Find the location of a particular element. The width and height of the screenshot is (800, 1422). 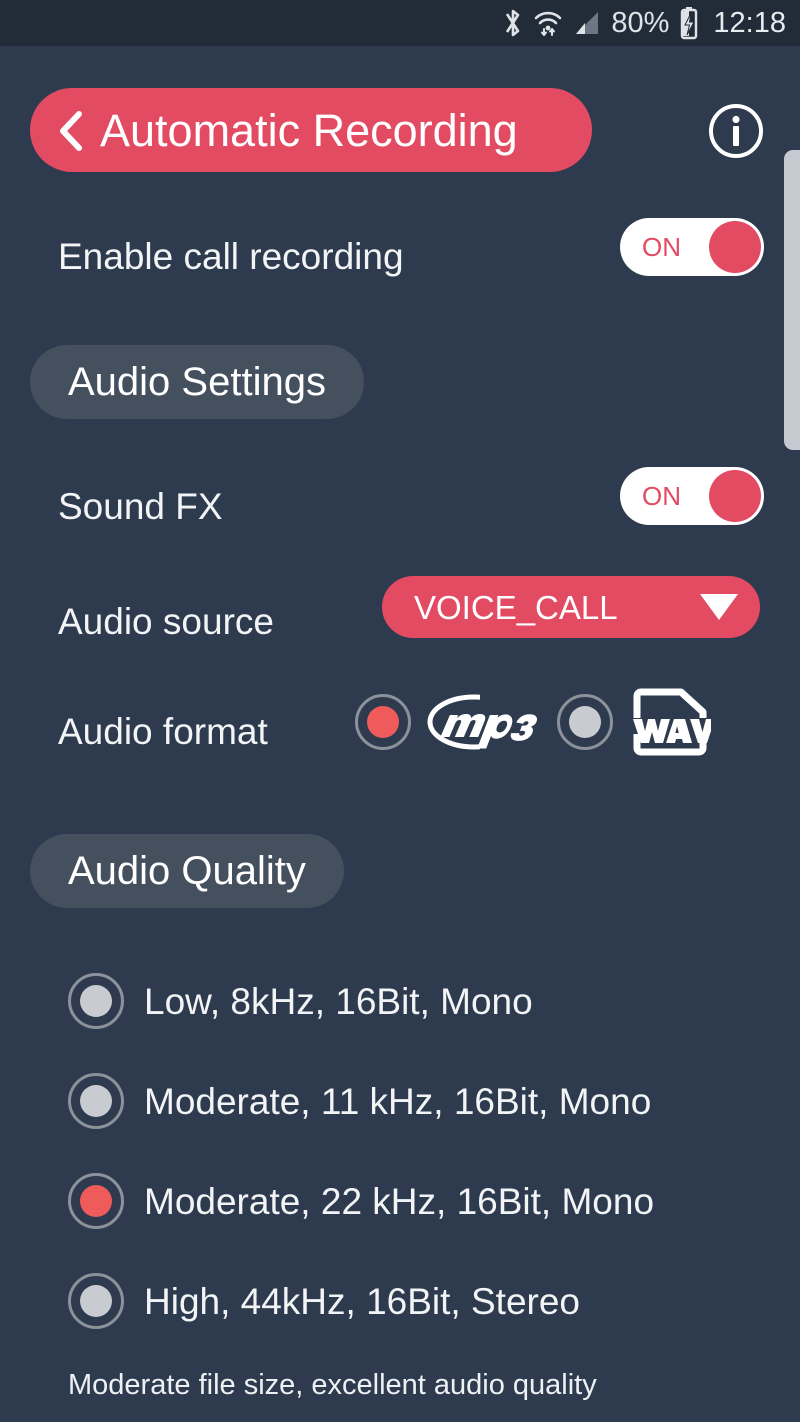

wifi-icon is located at coordinates (548, 23).